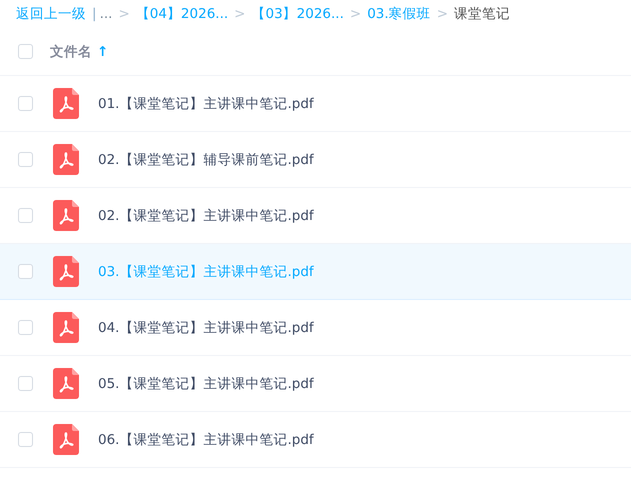 The height and width of the screenshot is (477, 631). Describe the element at coordinates (482, 14) in the screenshot. I see `breadcrumb-current: 课堂笔记` at that location.